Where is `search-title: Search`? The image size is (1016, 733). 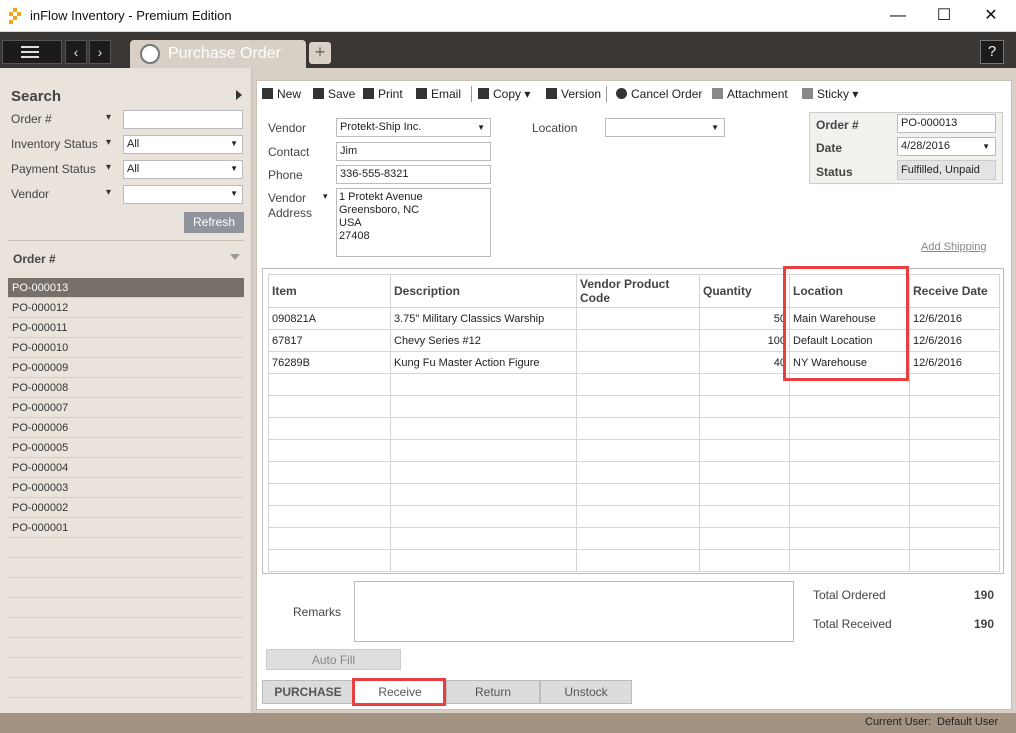
search-title: Search is located at coordinates (36, 96).